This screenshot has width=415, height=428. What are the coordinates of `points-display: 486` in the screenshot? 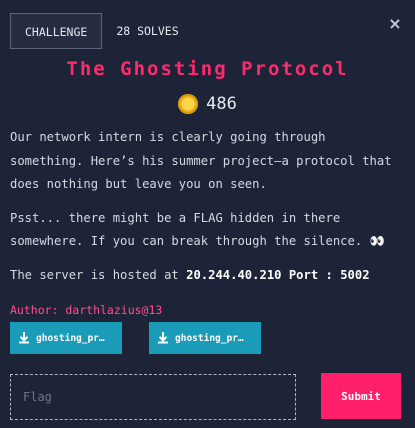 It's located at (207, 104).